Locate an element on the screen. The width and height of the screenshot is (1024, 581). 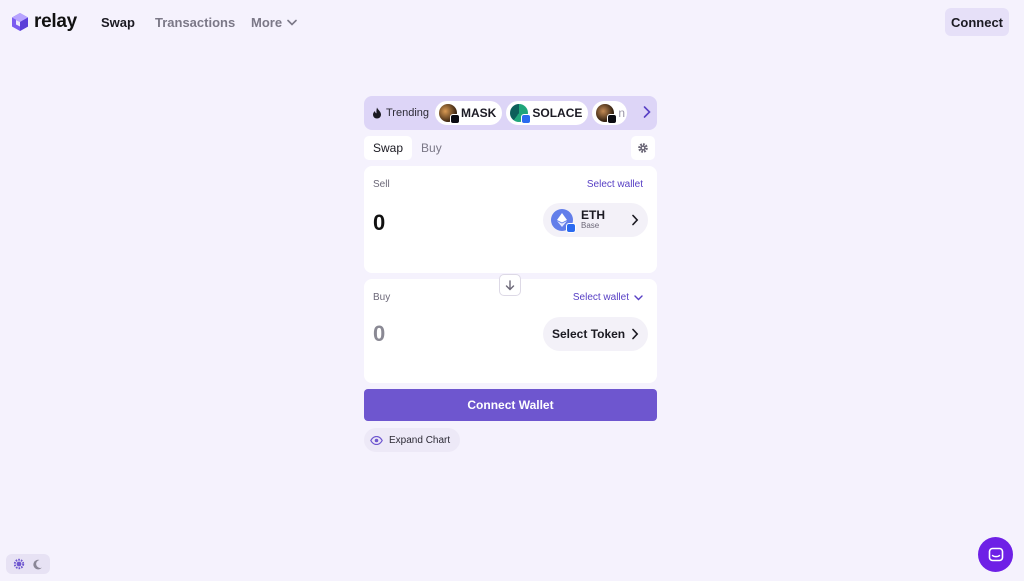
trending-bar: Trending MASK SOLACE n is located at coordinates (510, 113).